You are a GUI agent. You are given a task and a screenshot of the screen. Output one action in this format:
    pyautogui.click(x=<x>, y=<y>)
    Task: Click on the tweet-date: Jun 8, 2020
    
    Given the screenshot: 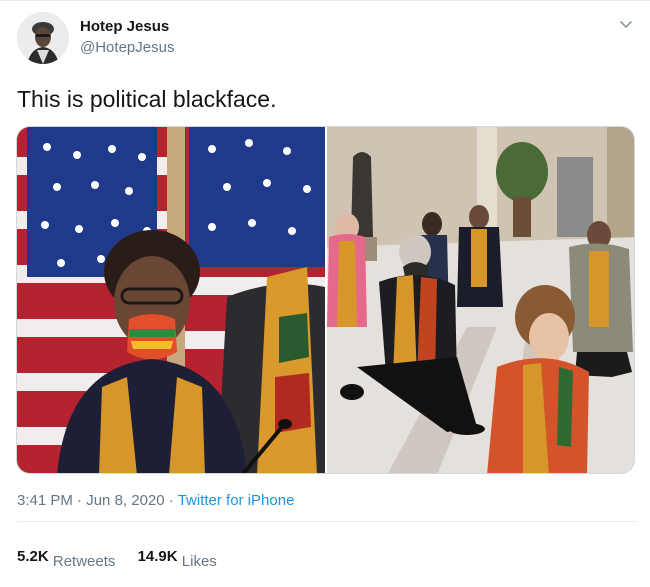 What is the action you would take?
    pyautogui.click(x=125, y=500)
    